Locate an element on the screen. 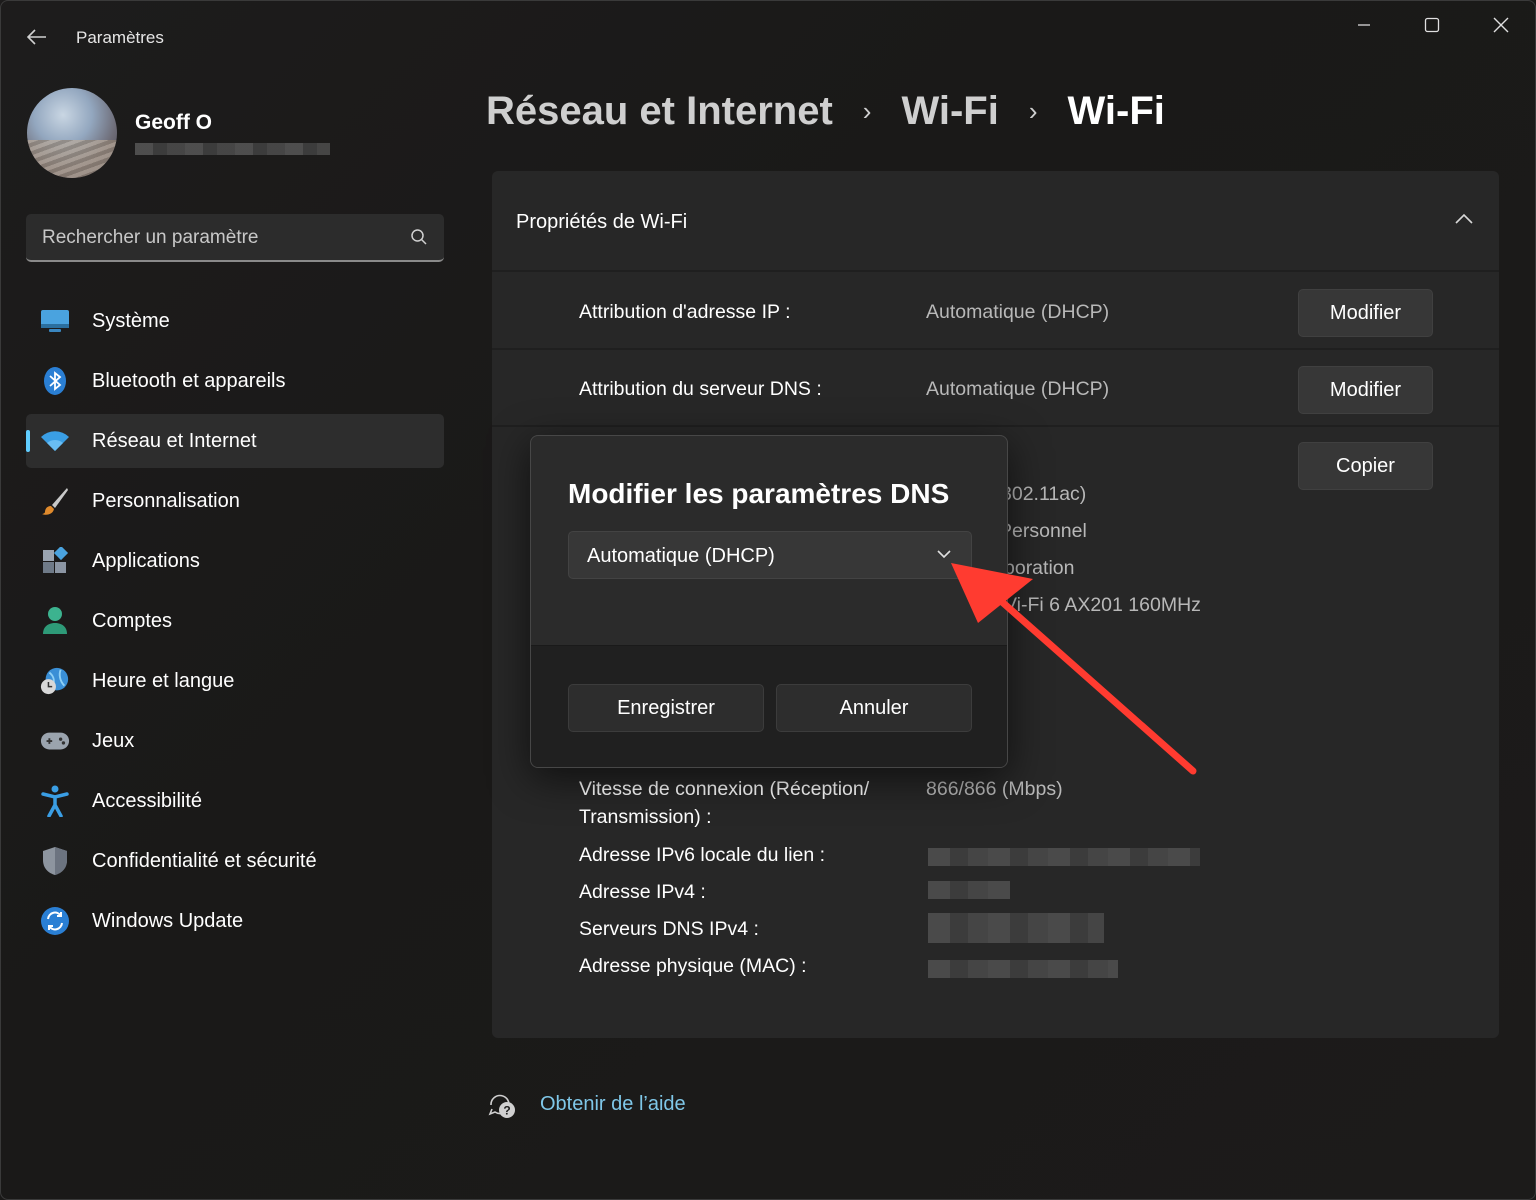 Image resolution: width=1536 pixels, height=1200 pixels. close-icon is located at coordinates (1501, 25).